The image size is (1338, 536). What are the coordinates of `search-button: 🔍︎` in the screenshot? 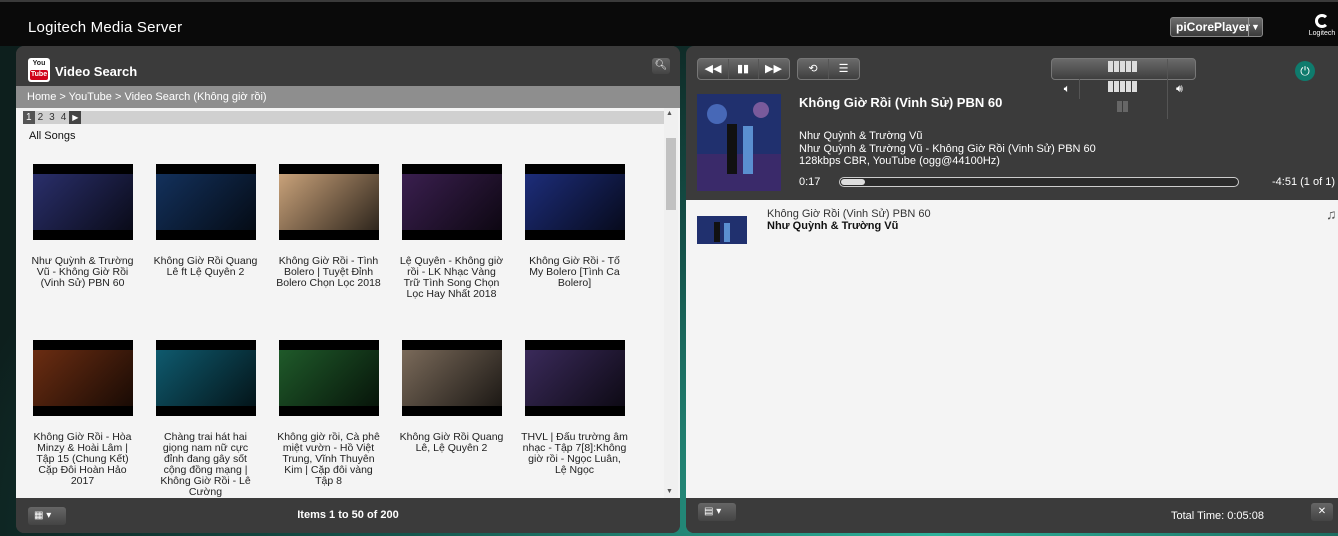 It's located at (661, 66).